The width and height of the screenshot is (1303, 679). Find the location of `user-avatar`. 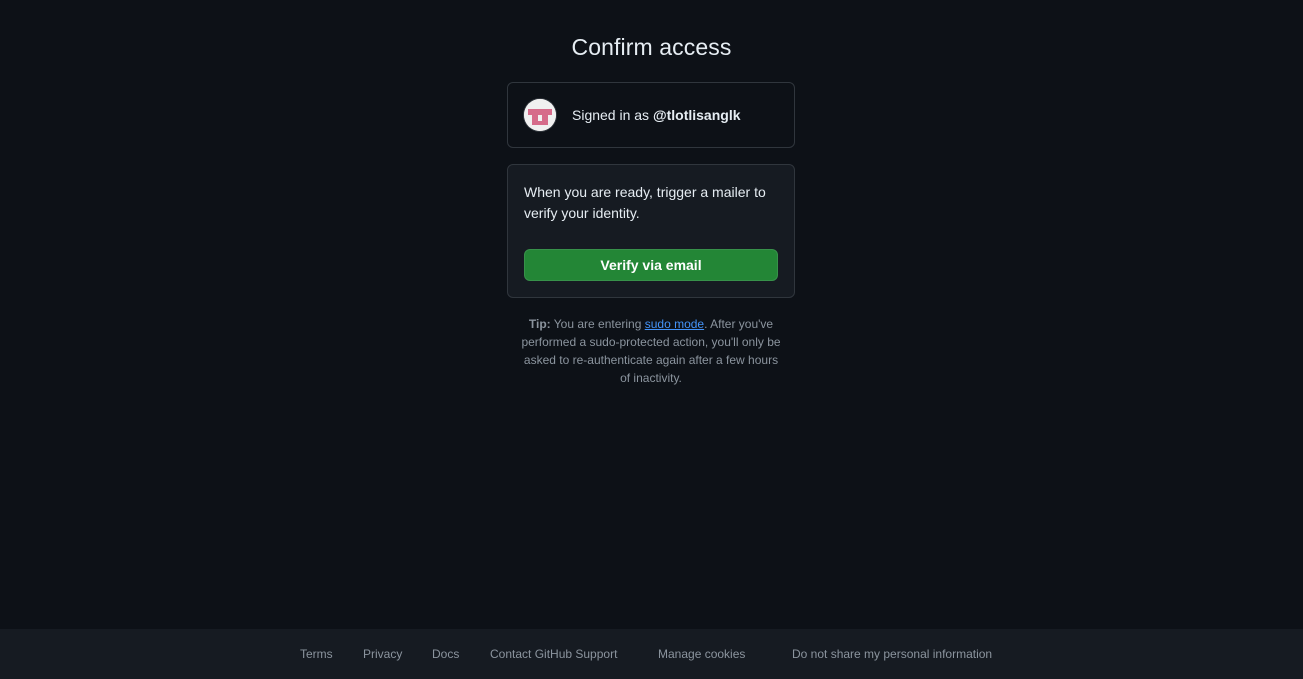

user-avatar is located at coordinates (540, 115).